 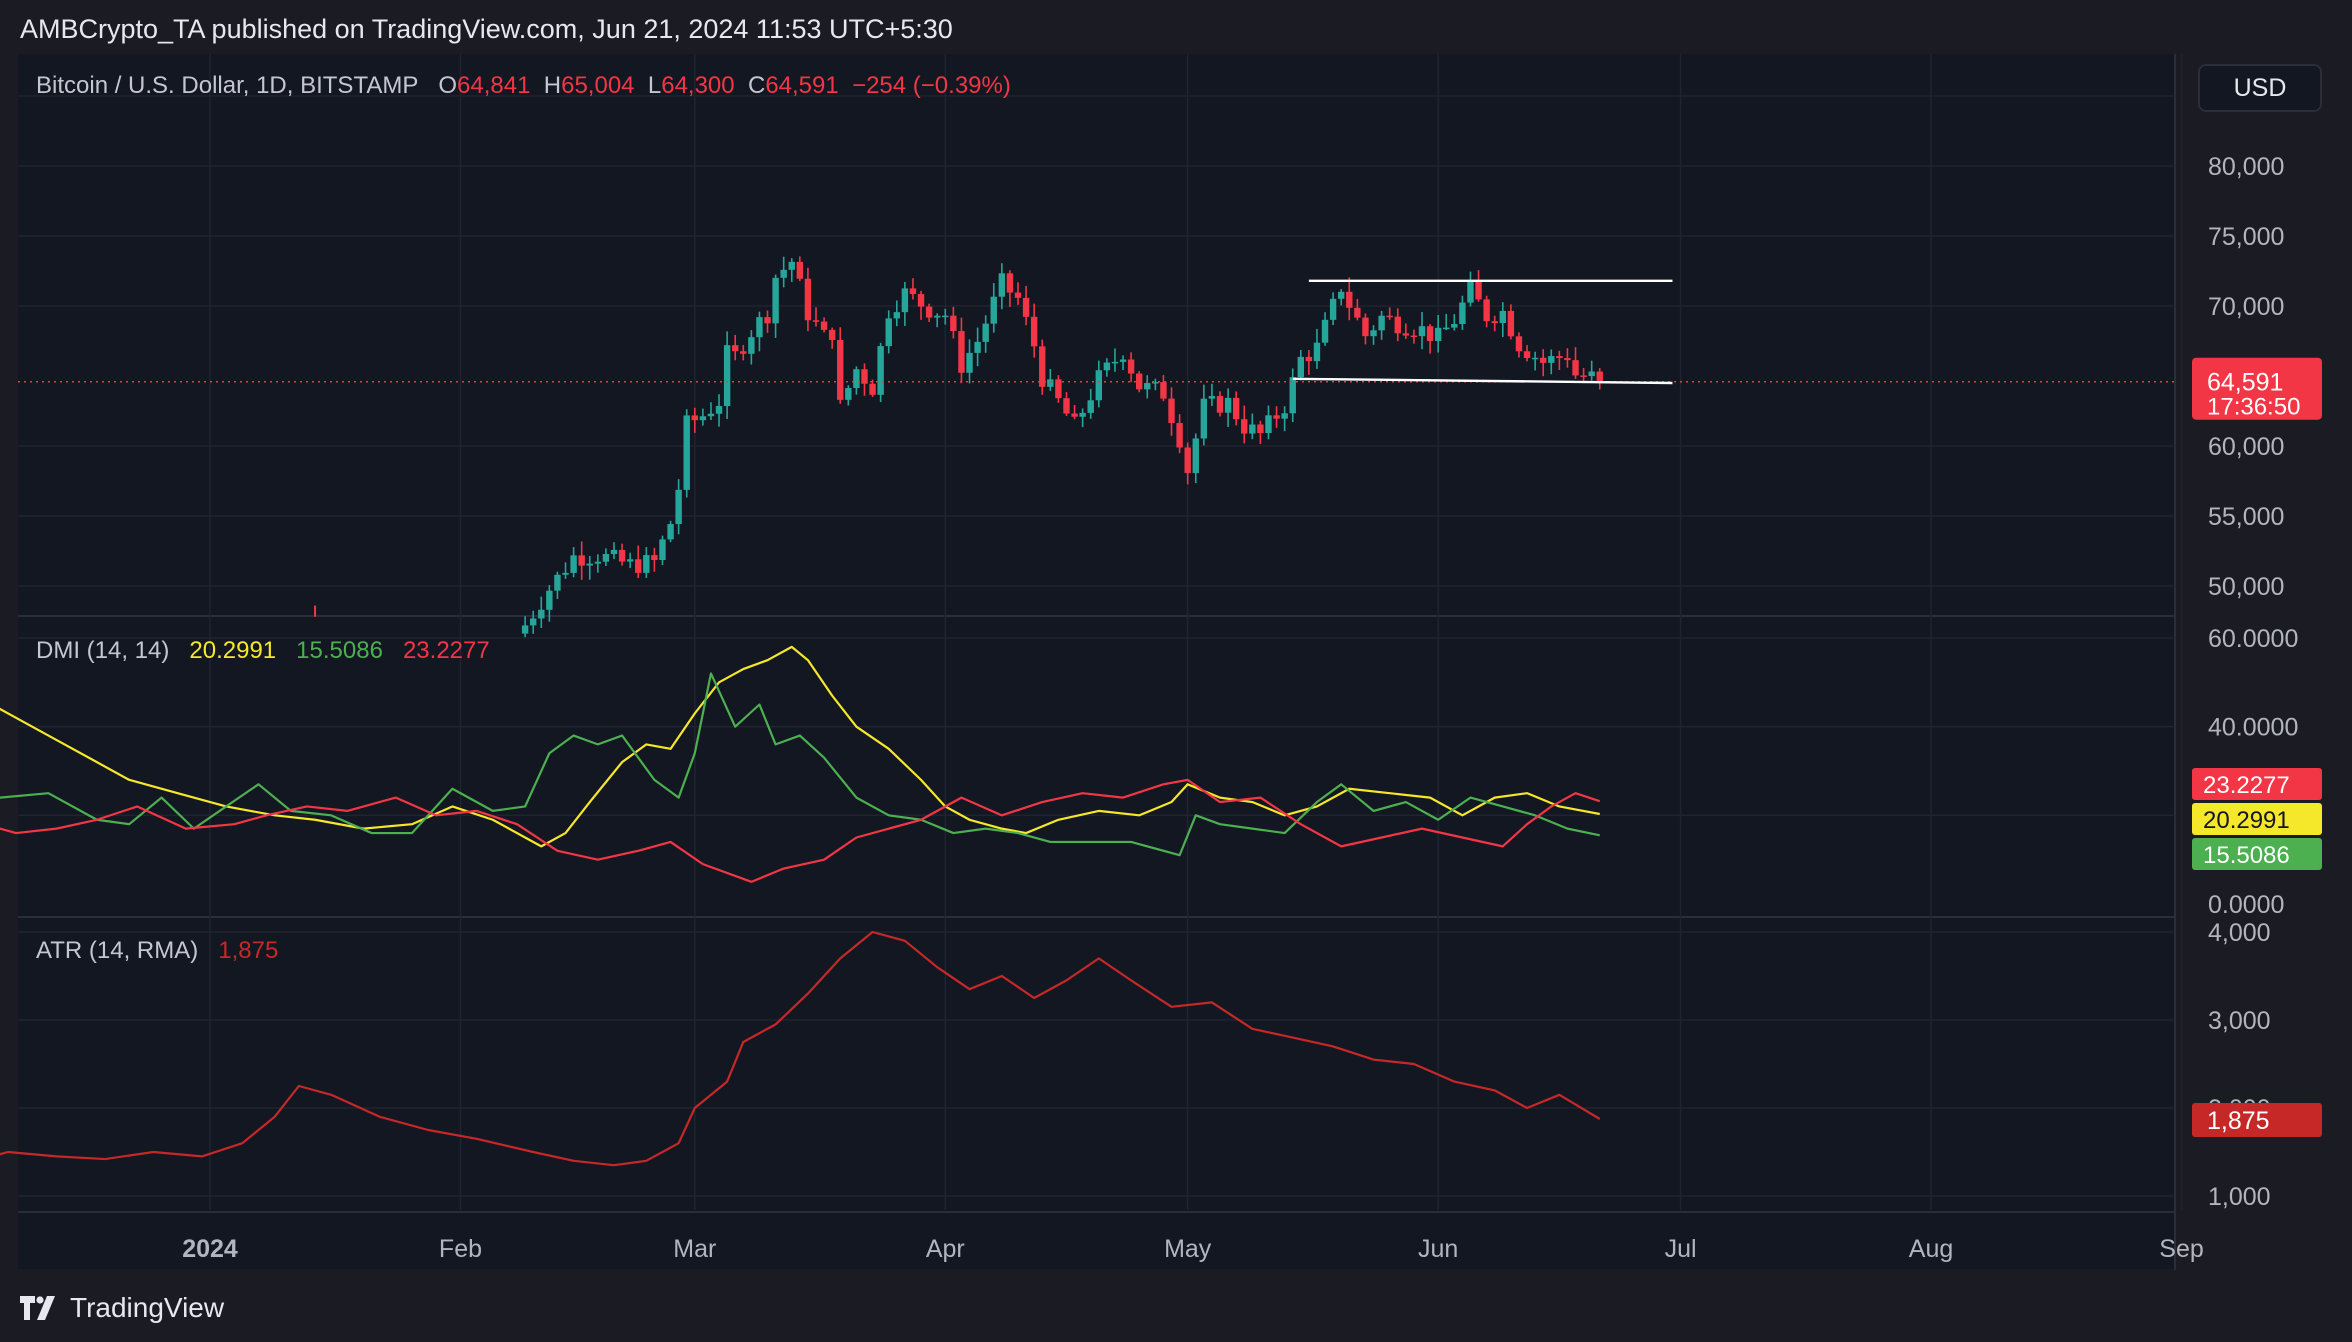 I want to click on dmi-di_minus-badge-label: 23.2277, so click(x=2246, y=785).